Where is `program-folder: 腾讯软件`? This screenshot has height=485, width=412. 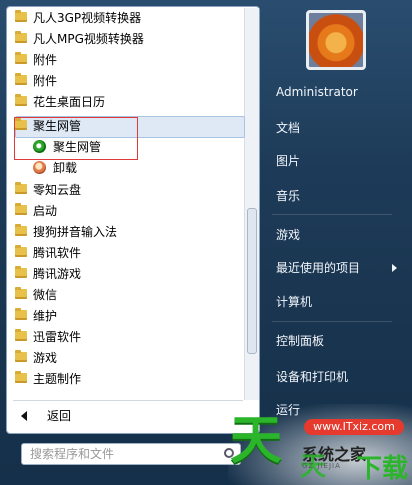 program-folder: 腾讯软件 is located at coordinates (129, 253).